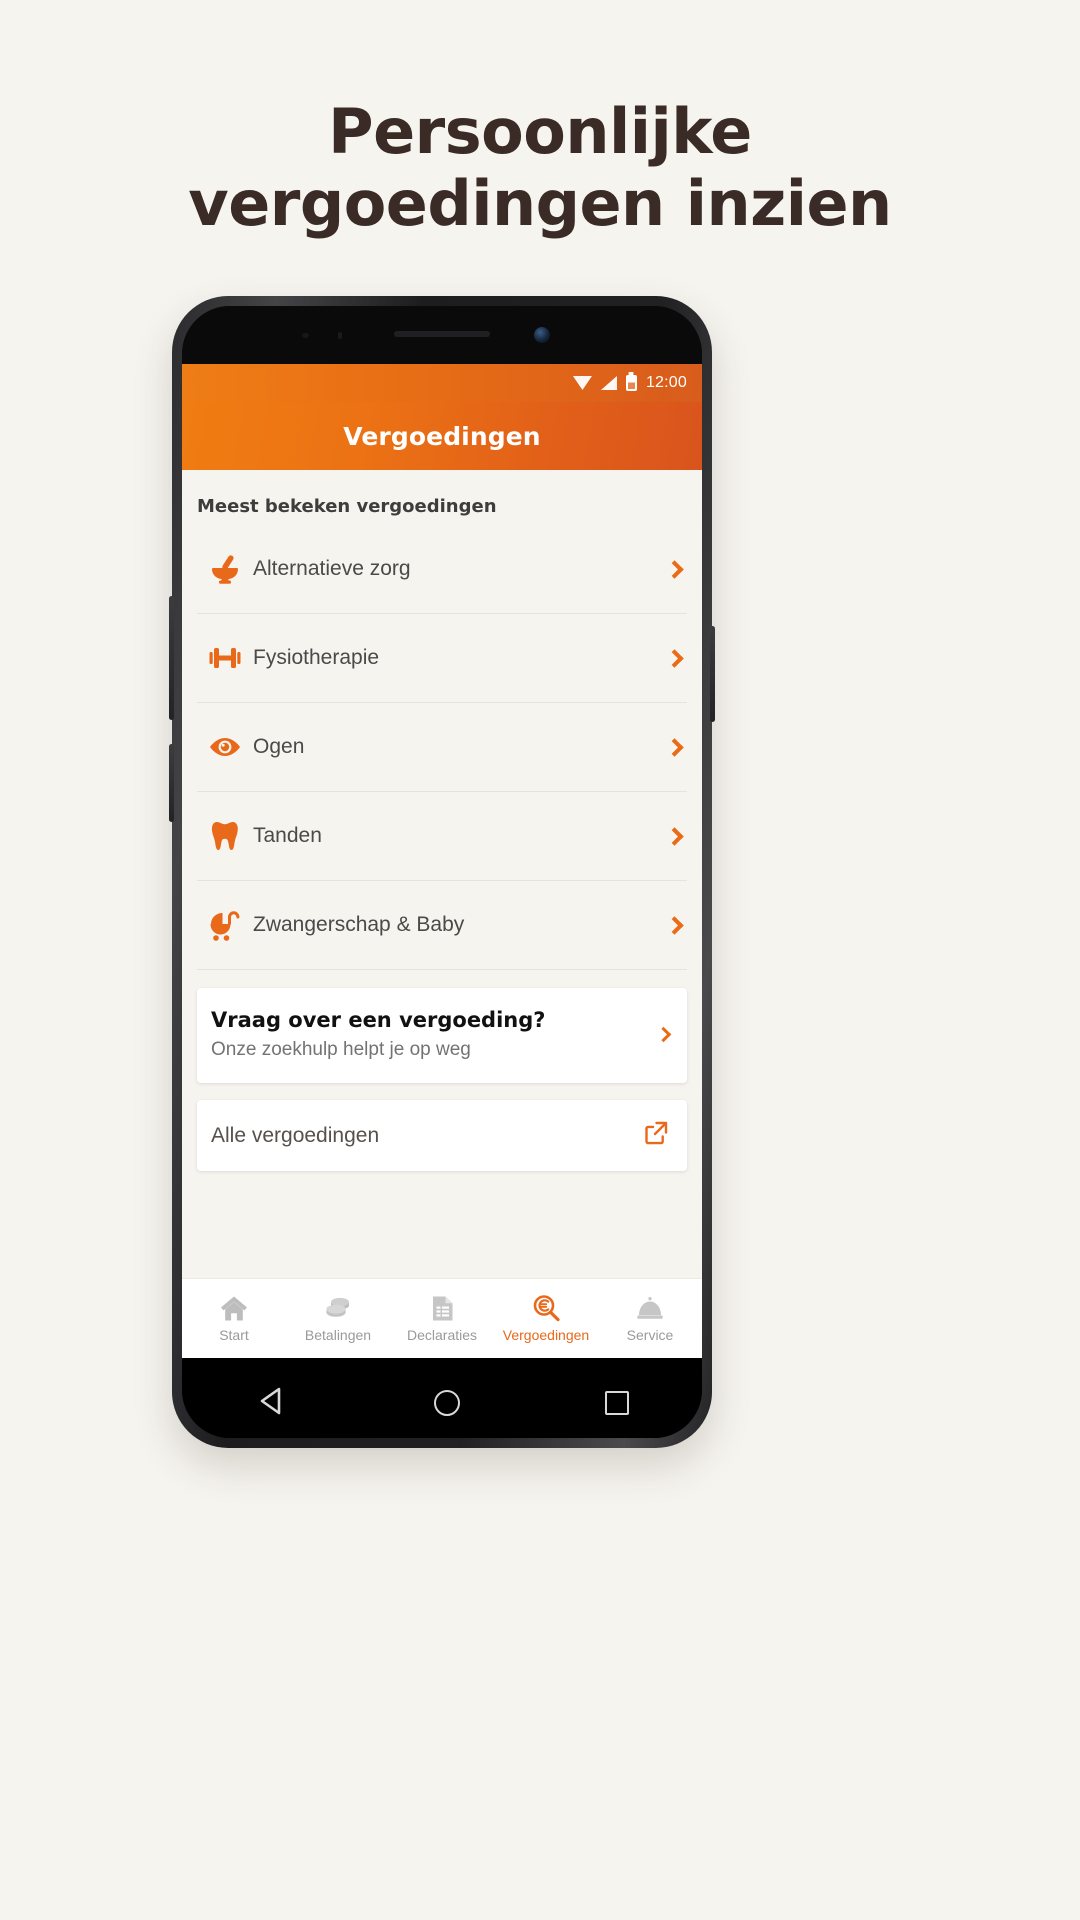 Image resolution: width=1080 pixels, height=1920 pixels. I want to click on external-link-icon, so click(656, 1135).